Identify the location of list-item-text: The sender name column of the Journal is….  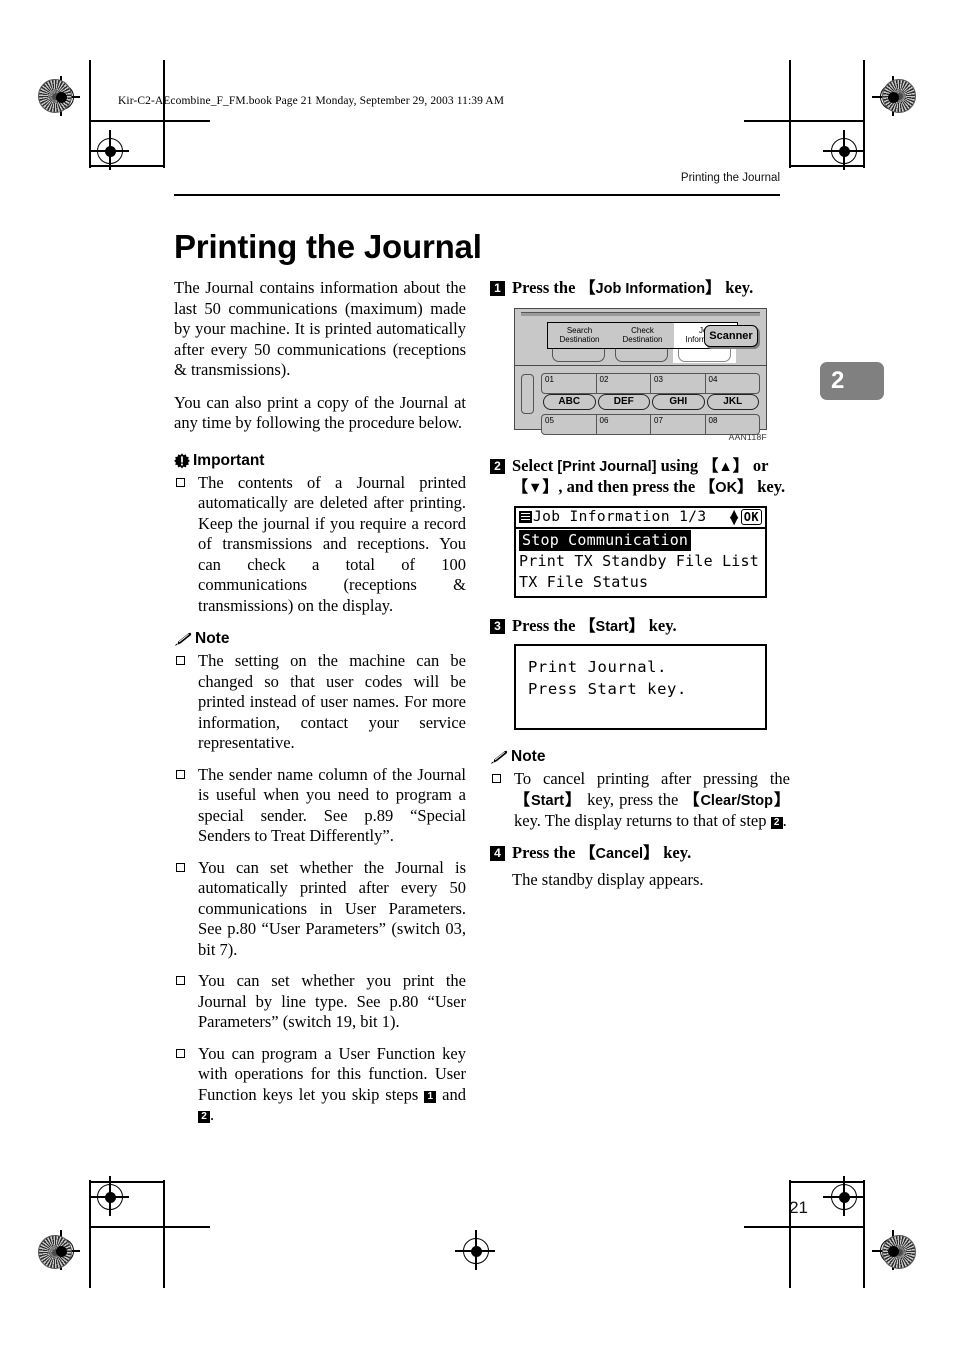
(332, 805).